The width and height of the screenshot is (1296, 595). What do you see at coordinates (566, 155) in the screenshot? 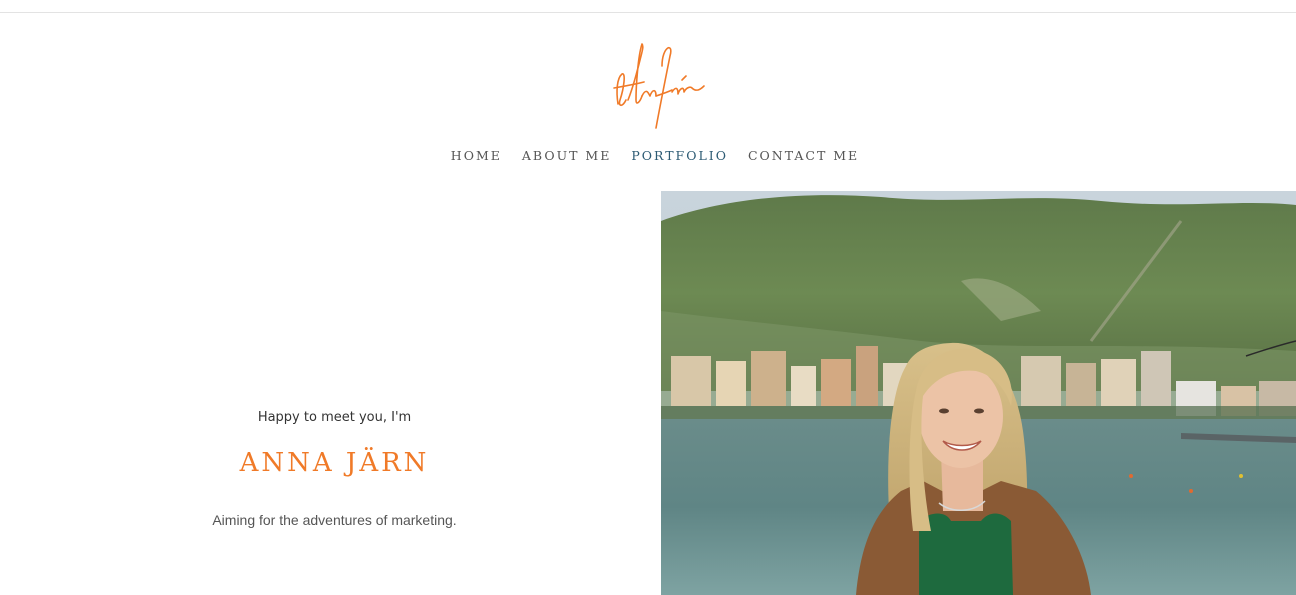
I see `nav-about-me: ABOUT ME` at bounding box center [566, 155].